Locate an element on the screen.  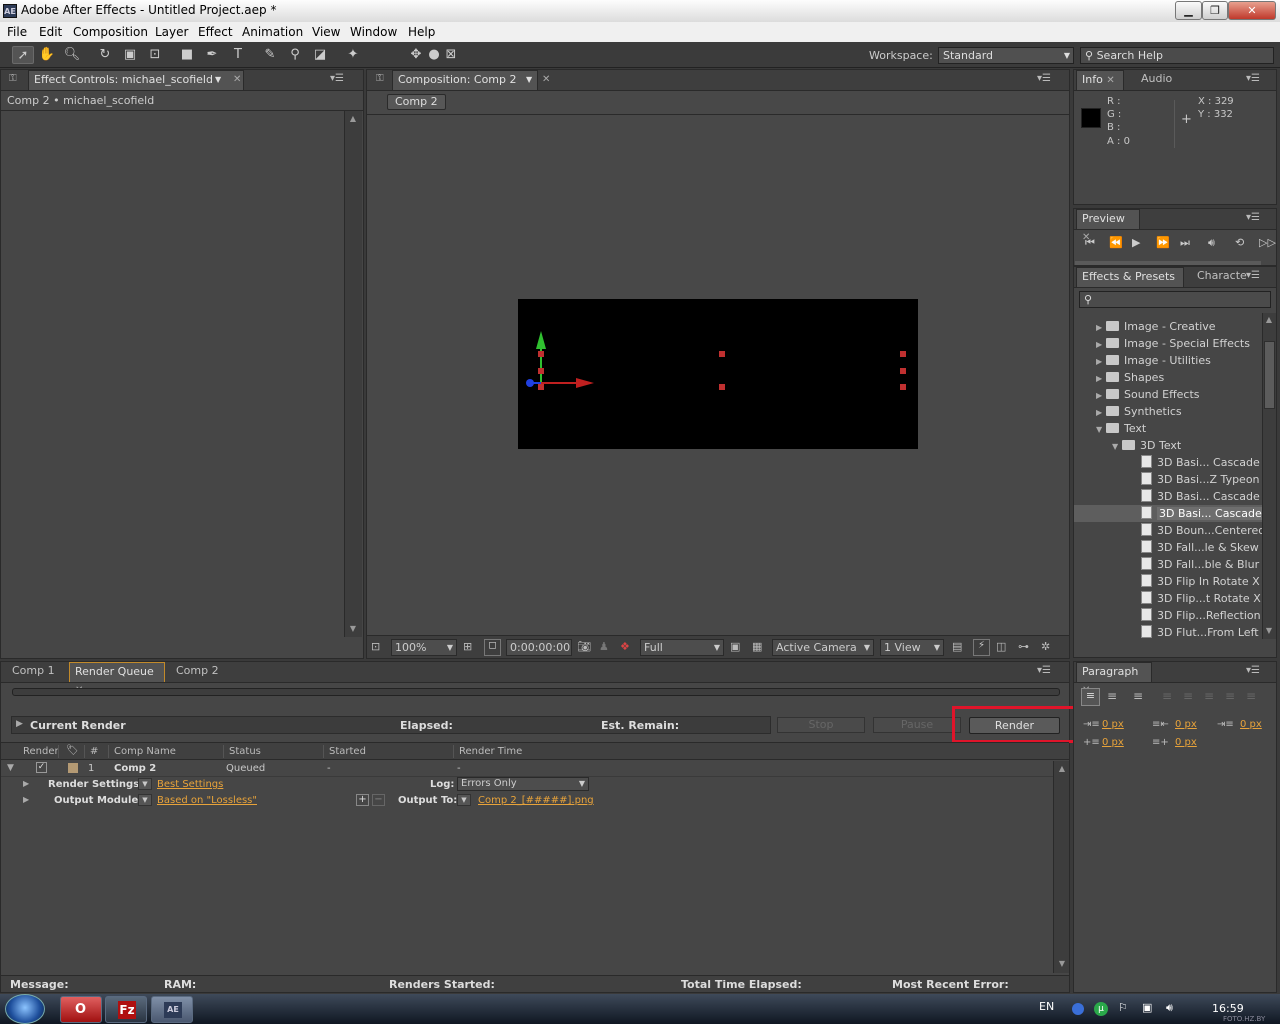
tray-volume-icon: 🔊︎ is located at coordinates (1169, 1008).